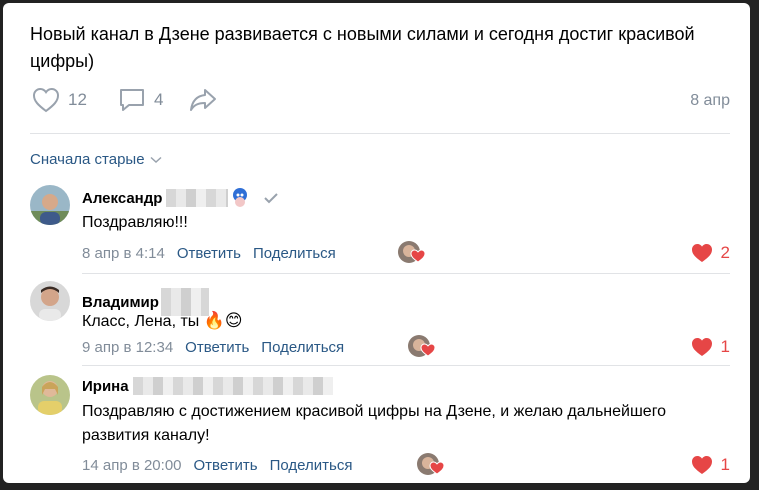  Describe the element at coordinates (123, 253) in the screenshot. I see `comment-time: 8 апр в 4:14` at that location.